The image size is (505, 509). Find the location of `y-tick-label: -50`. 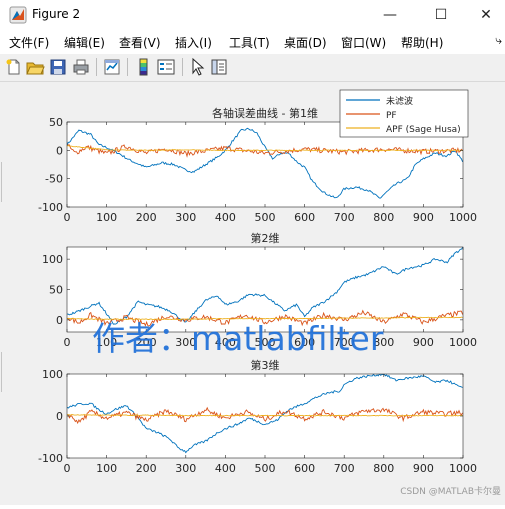

y-tick-label: -50 is located at coordinates (54, 179).